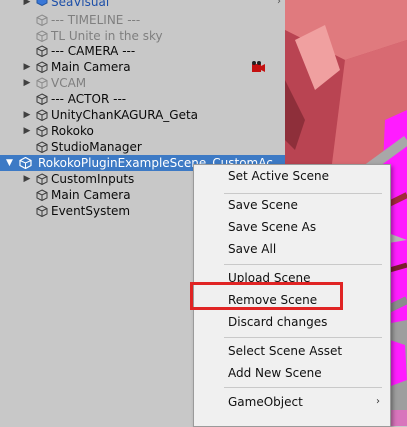 The width and height of the screenshot is (407, 427). What do you see at coordinates (80, 4) in the screenshot?
I see `hierarchy-item-label: SeaVisual` at bounding box center [80, 4].